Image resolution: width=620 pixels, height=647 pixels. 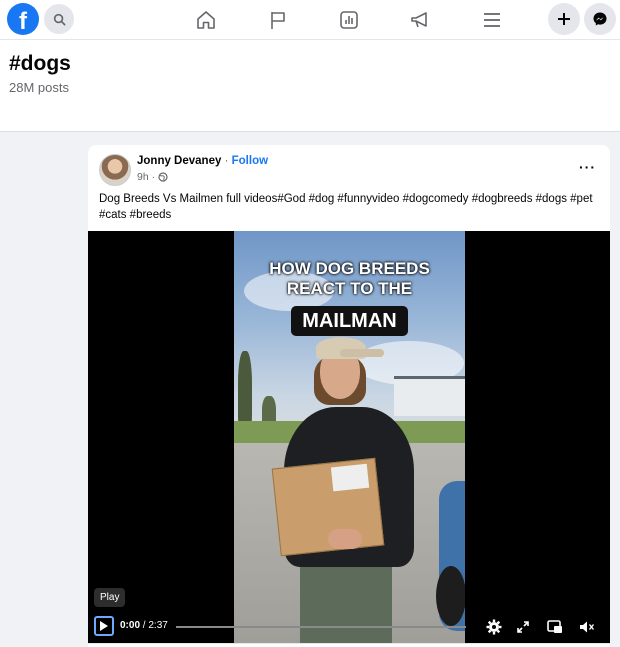 I want to click on settings-icon, so click(x=494, y=627).